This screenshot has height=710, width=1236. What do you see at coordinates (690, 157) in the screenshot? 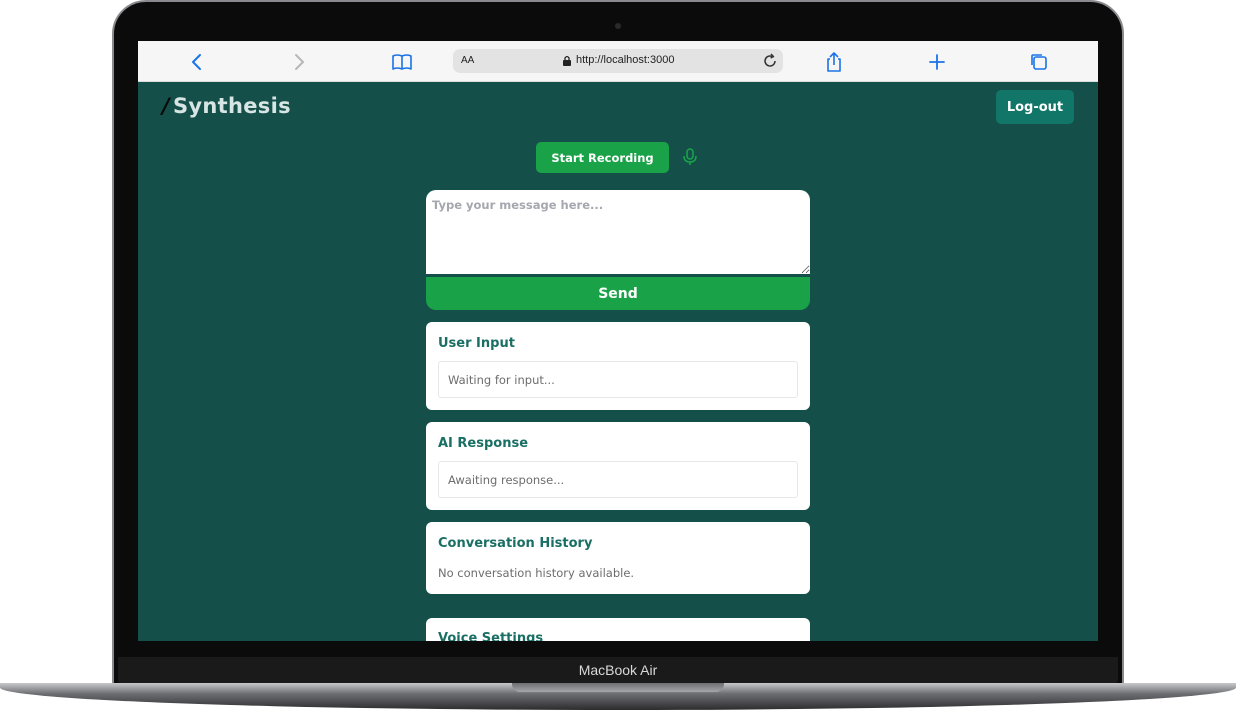
I see `microphone-icon` at bounding box center [690, 157].